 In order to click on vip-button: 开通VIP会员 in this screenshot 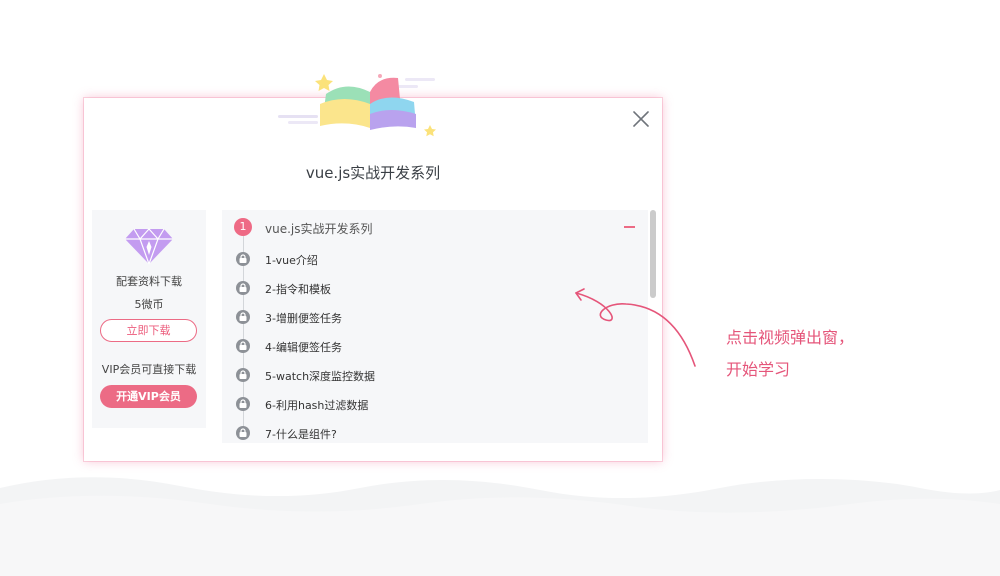, I will do `click(148, 396)`.